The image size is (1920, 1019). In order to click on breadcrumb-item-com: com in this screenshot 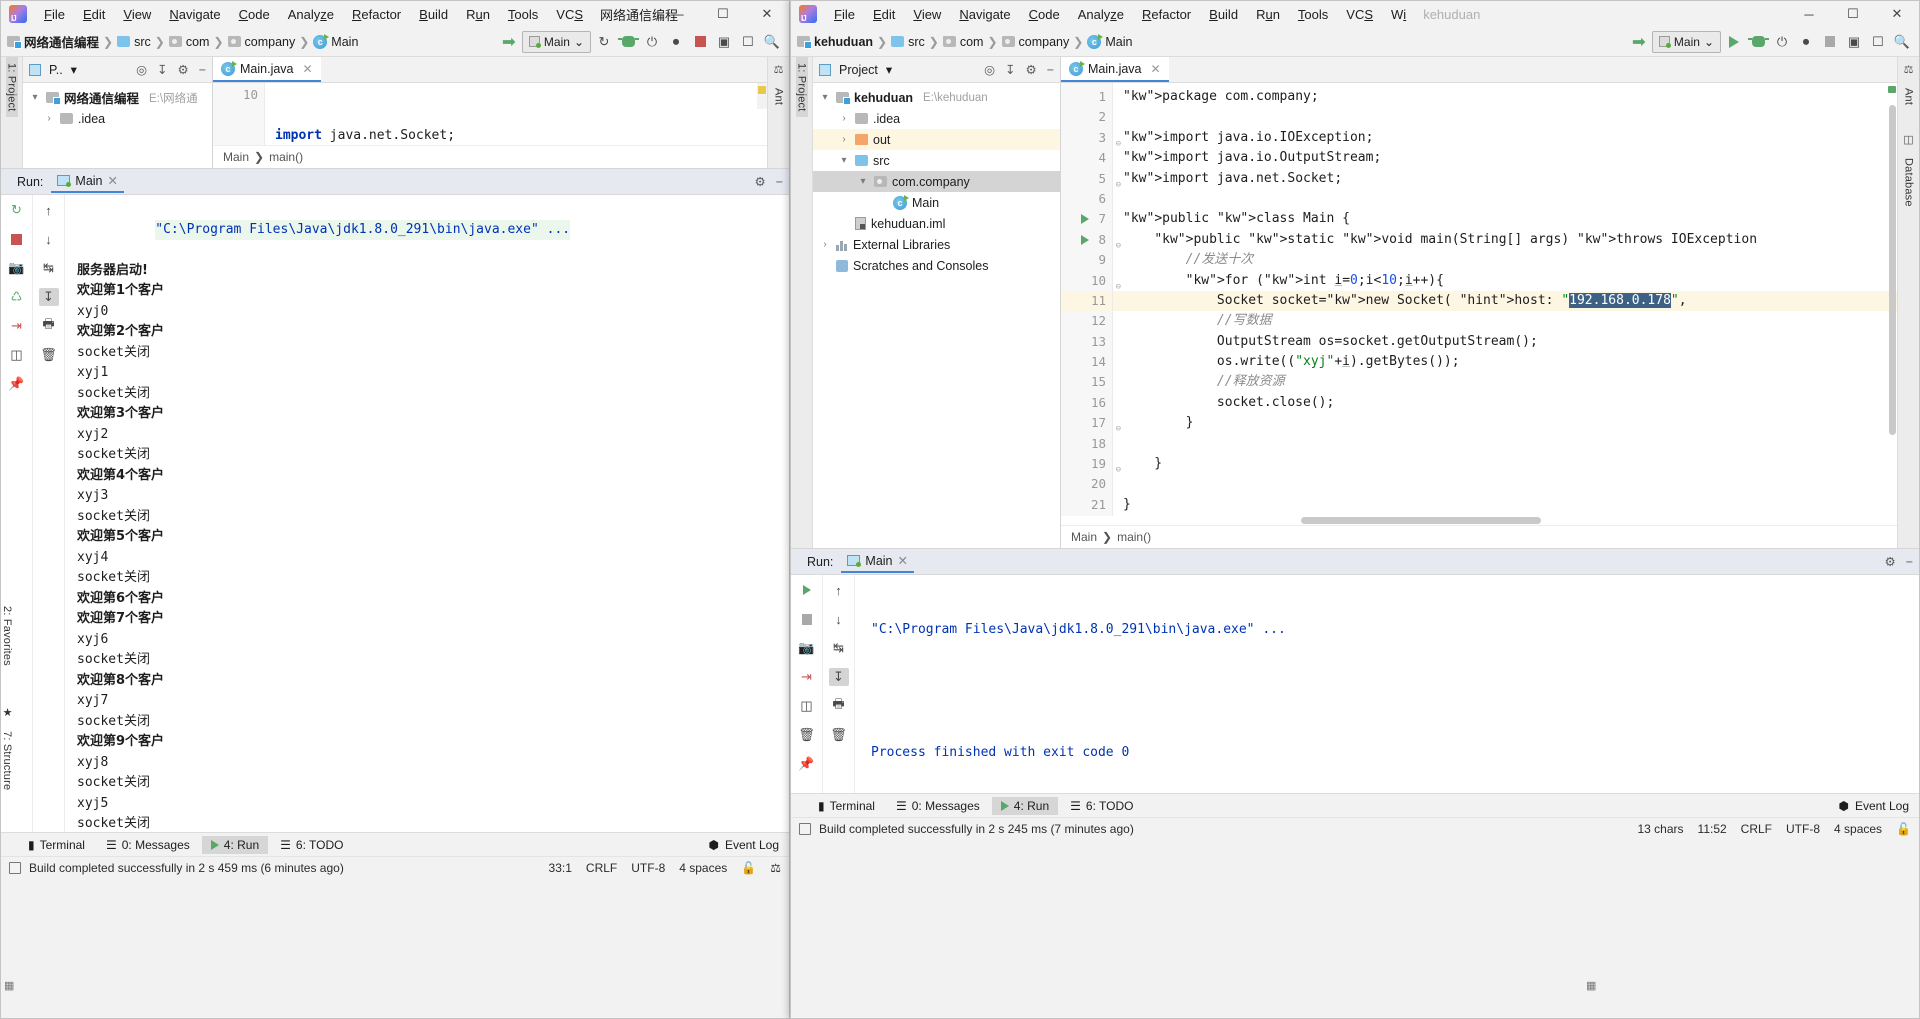, I will do `click(972, 42)`.